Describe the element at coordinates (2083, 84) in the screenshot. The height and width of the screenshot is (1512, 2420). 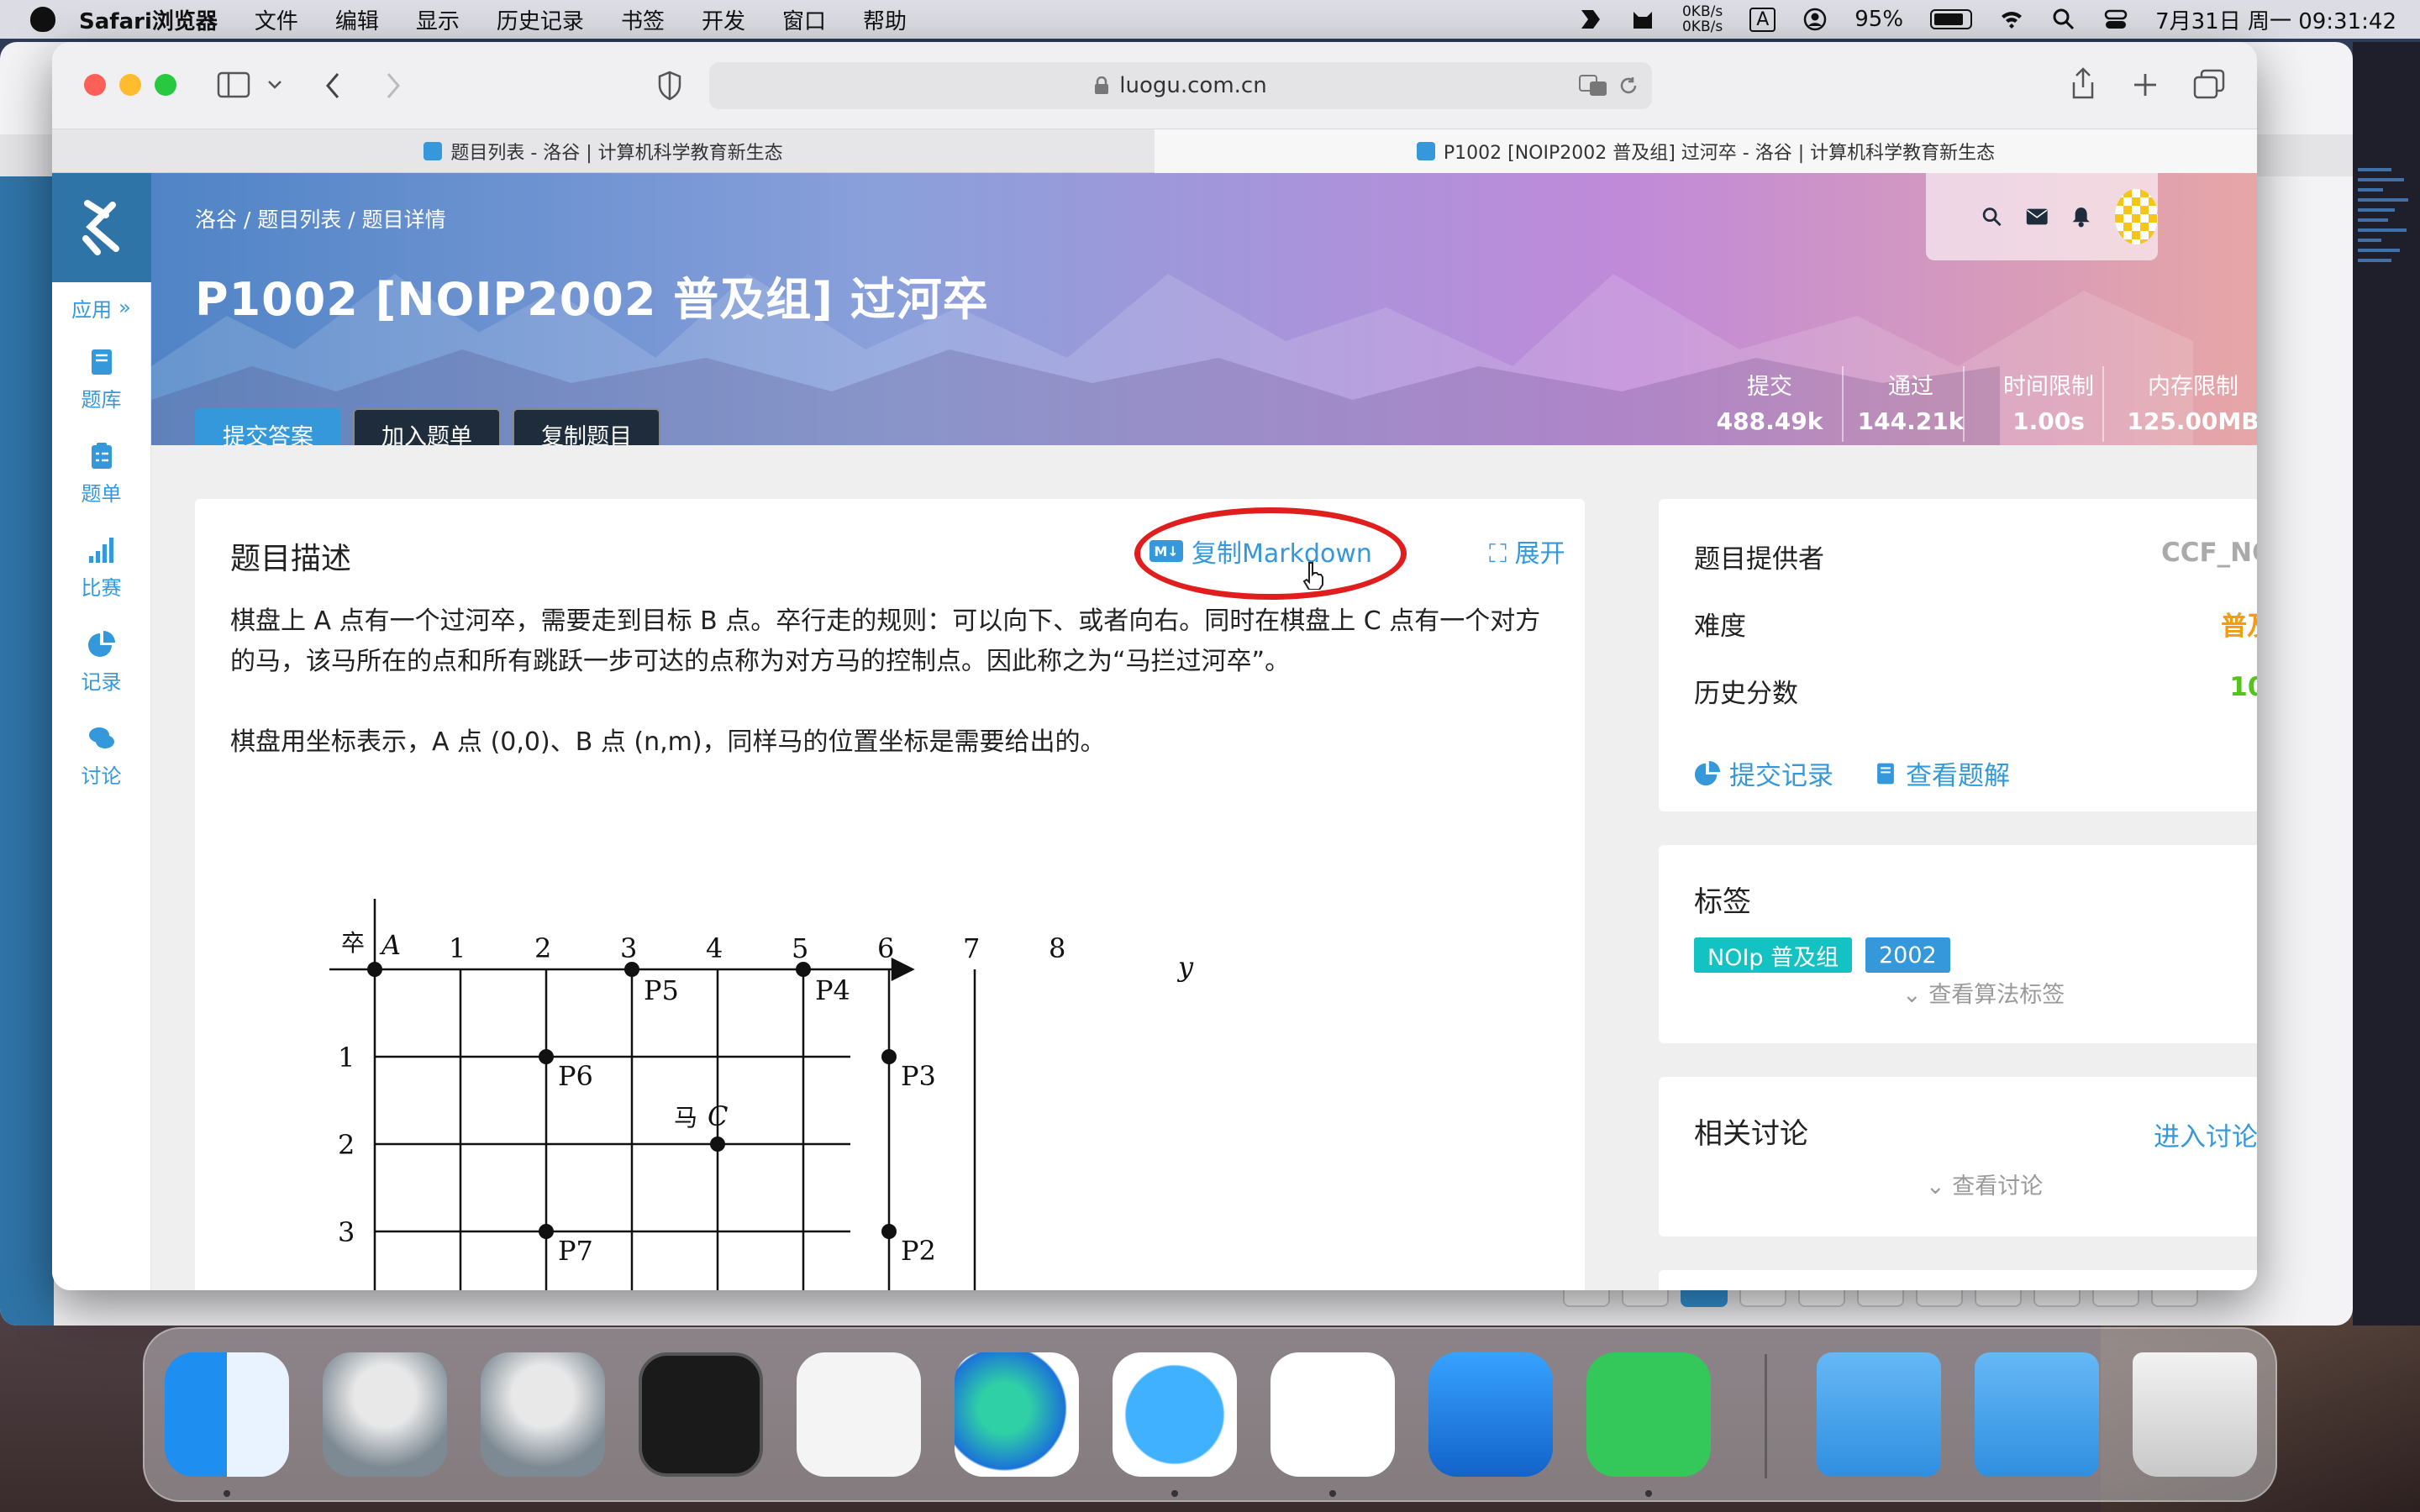
I see `share-icon` at that location.